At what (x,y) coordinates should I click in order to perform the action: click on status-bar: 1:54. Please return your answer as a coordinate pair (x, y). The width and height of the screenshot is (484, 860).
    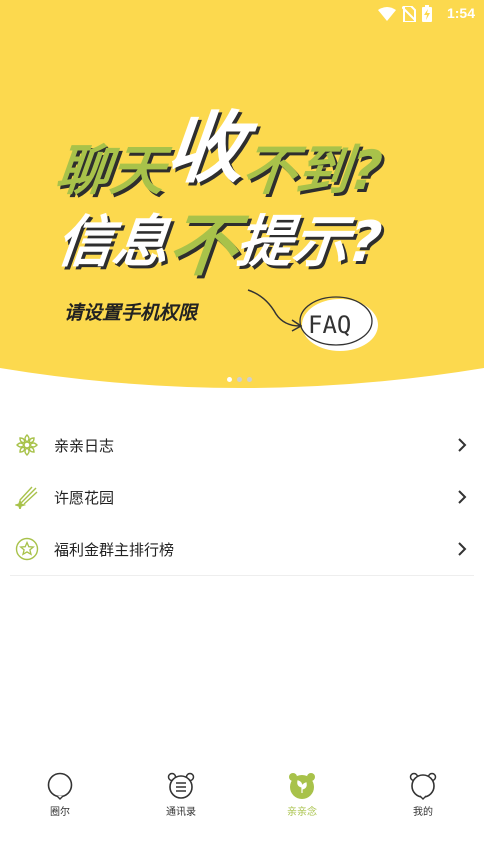
    Looking at the image, I should click on (242, 14).